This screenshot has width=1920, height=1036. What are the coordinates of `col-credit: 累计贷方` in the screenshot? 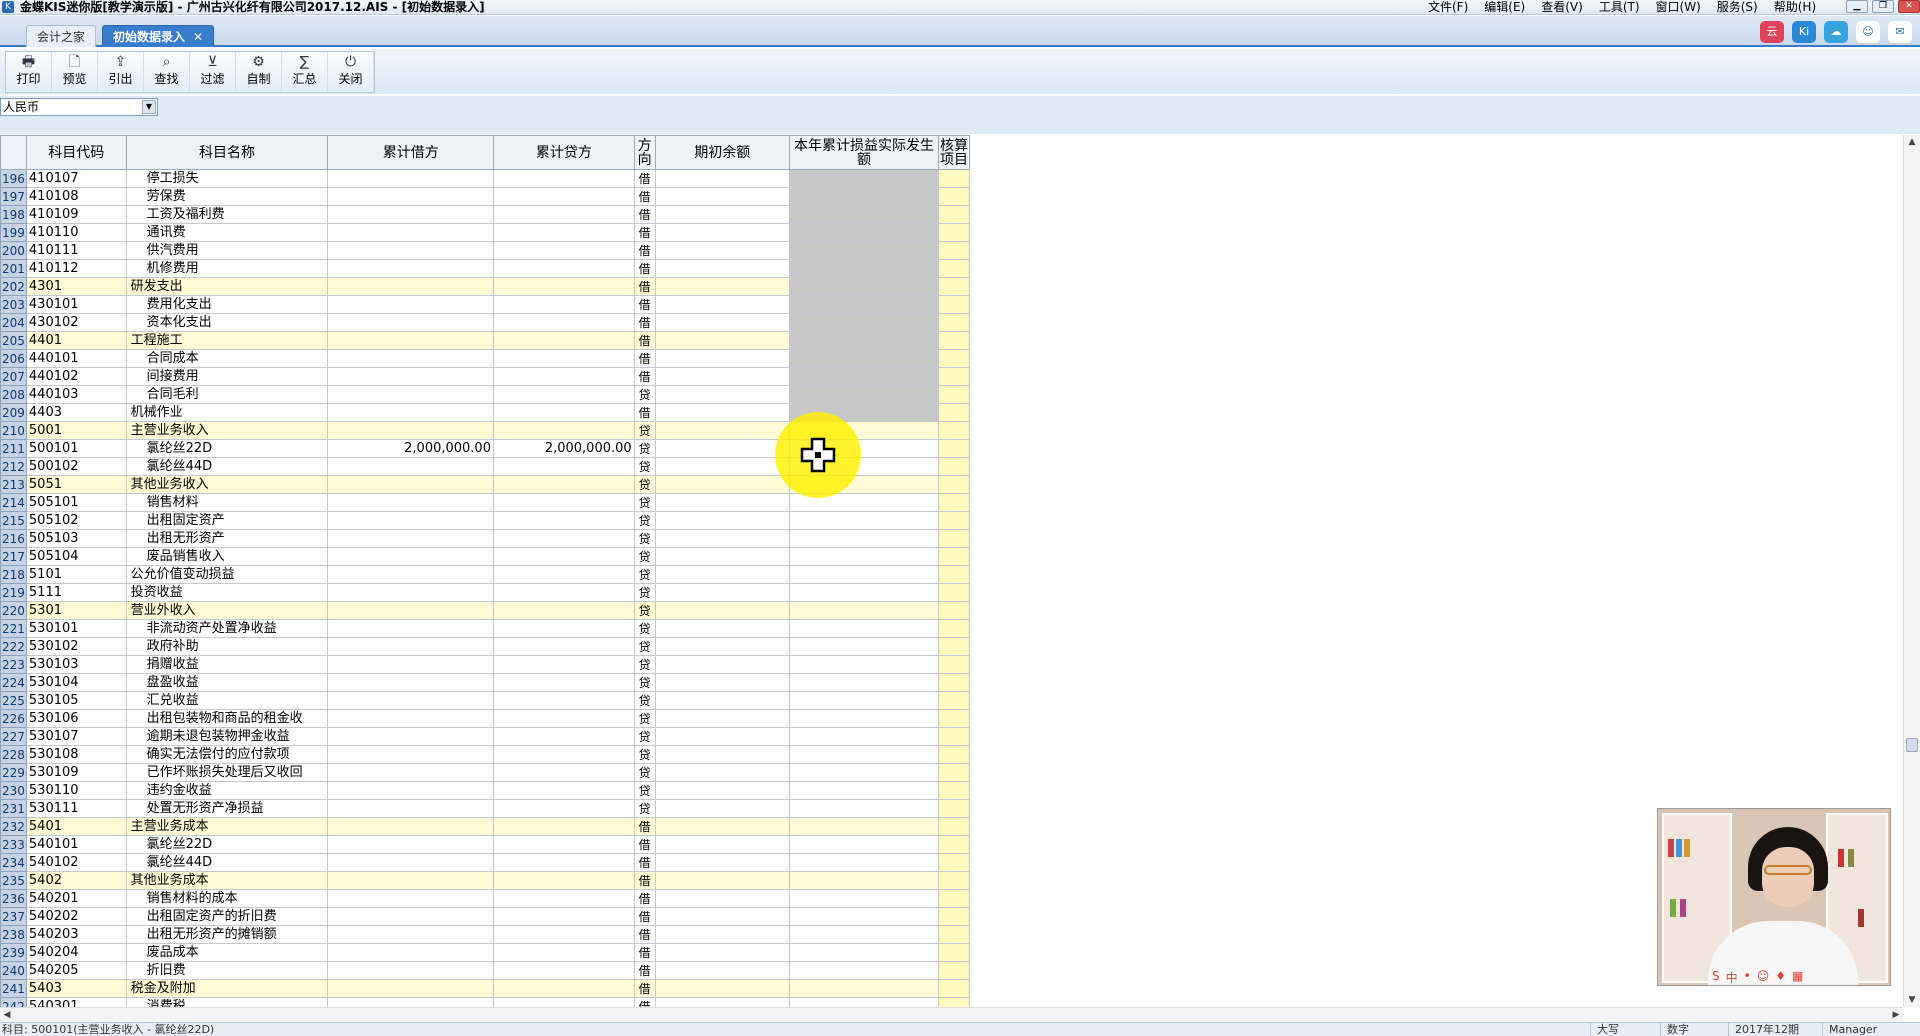 It's located at (563, 152).